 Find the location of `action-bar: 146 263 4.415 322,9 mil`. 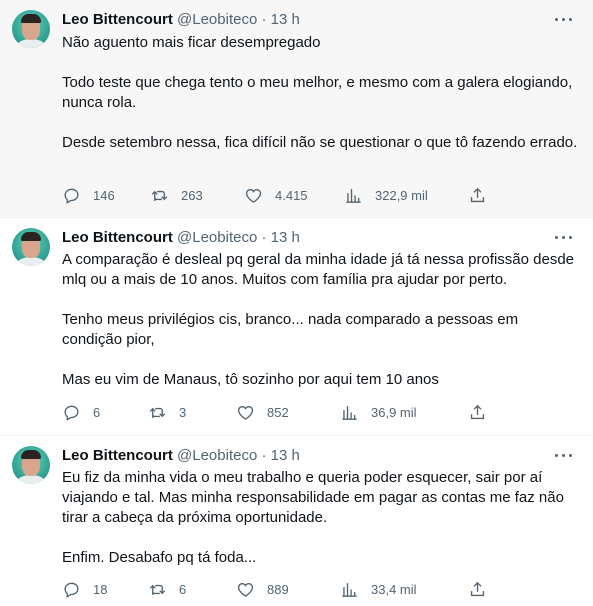

action-bar: 146 263 4.415 322,9 mil is located at coordinates (277, 195).